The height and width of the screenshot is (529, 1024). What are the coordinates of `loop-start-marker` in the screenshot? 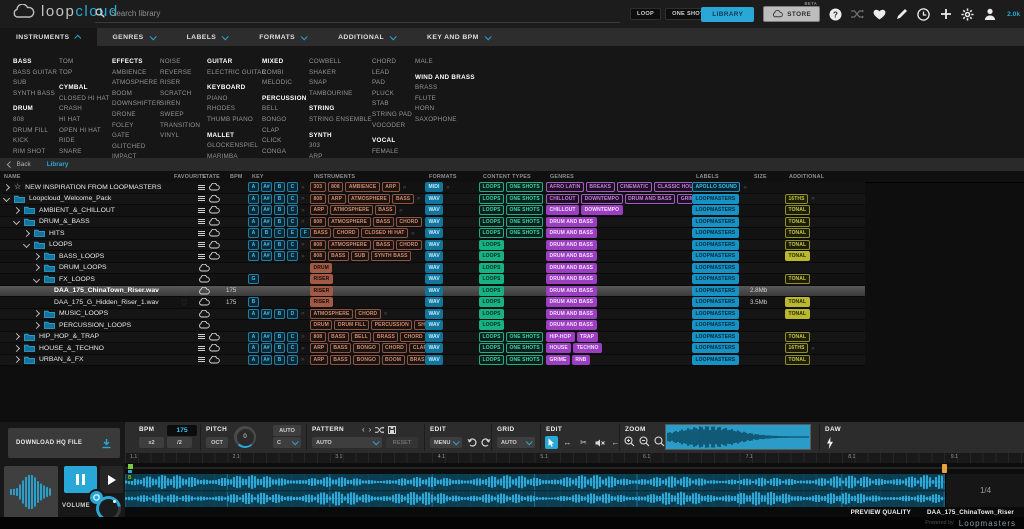 It's located at (130, 466).